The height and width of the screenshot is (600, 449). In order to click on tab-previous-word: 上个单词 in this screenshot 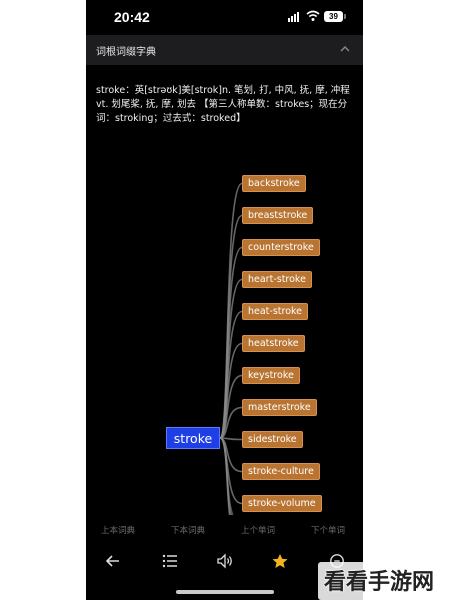, I will do `click(258, 530)`.